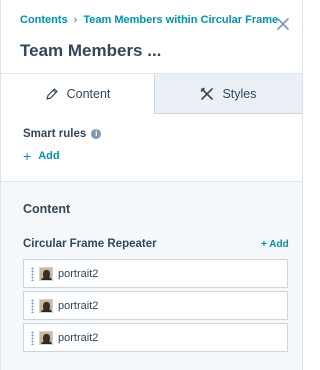  I want to click on smart-rules-add-label: Add, so click(49, 156).